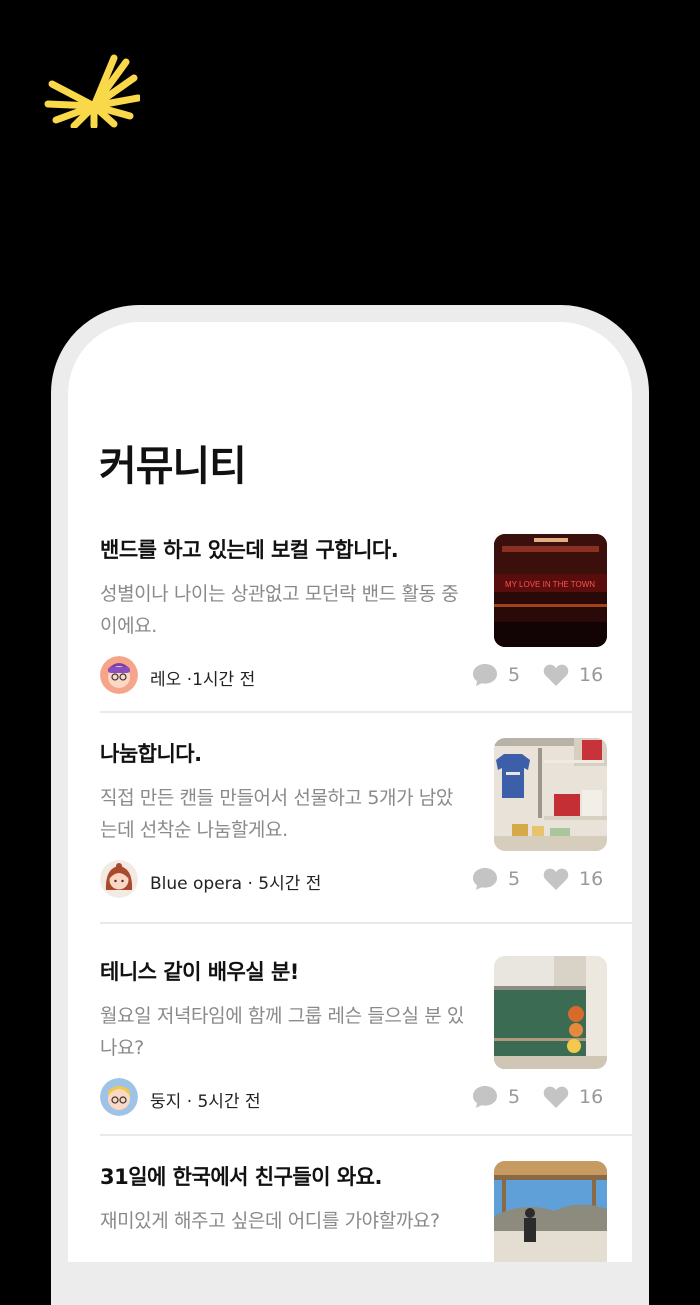 Image resolution: width=700 pixels, height=1305 pixels. Describe the element at coordinates (165, 680) in the screenshot. I see `author-name: 레오` at that location.